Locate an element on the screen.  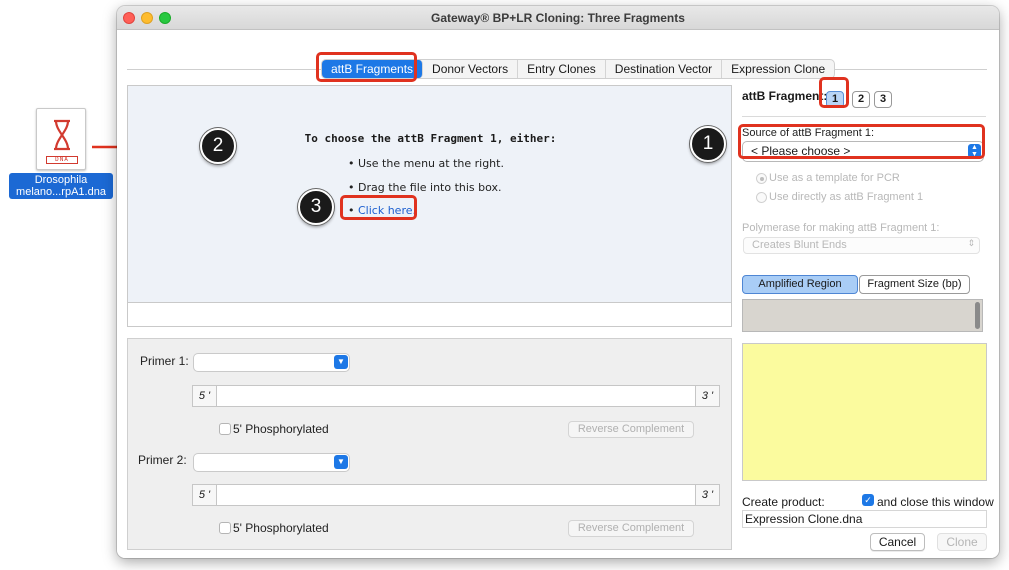
file-name-label: Drosophila melano...rpA1.dna is located at coordinates (61, 186).